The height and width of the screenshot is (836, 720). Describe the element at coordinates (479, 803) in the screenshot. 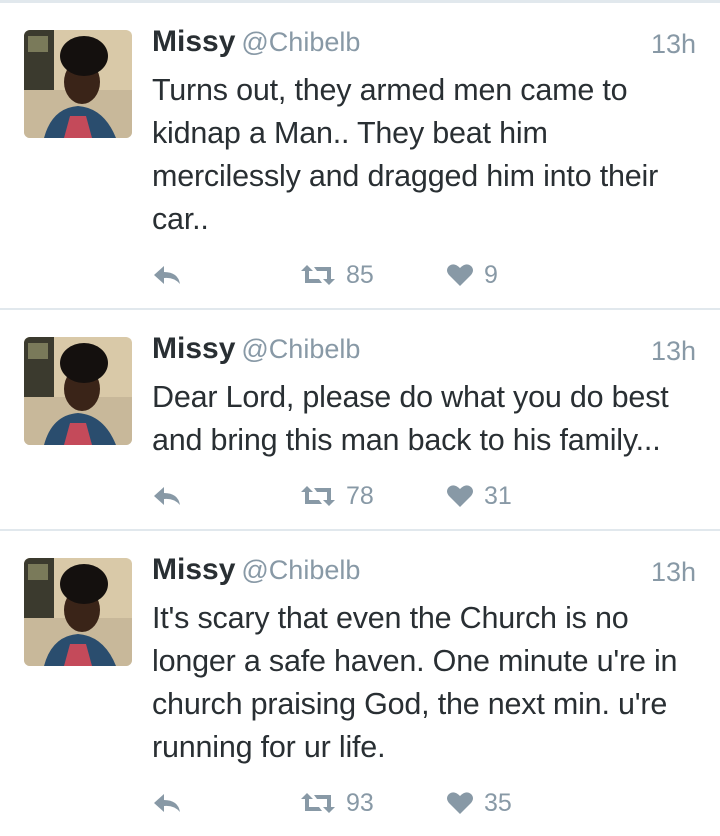

I see `like-button: 35` at that location.